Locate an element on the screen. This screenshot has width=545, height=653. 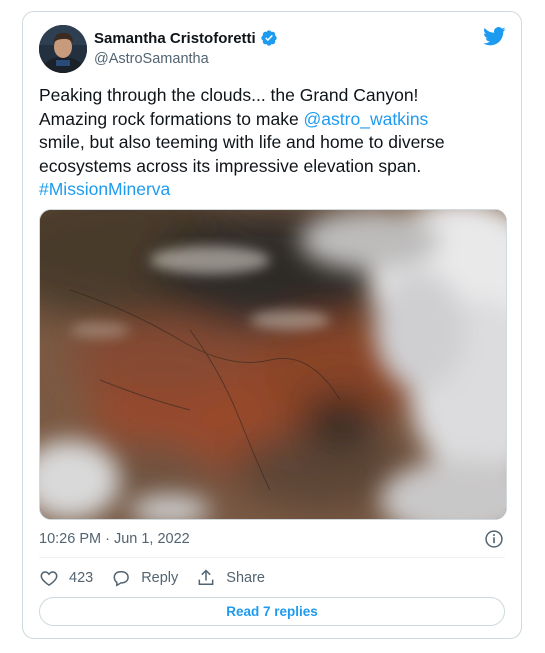
like-button: 423 is located at coordinates (66, 578).